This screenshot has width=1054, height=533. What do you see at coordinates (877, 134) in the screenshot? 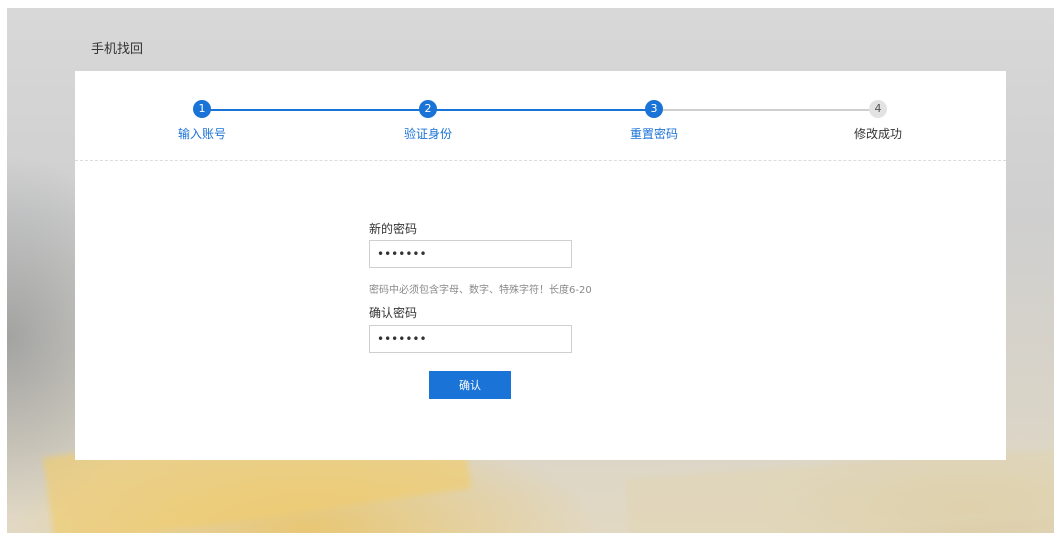
I see `step-label: 修改成功` at bounding box center [877, 134].